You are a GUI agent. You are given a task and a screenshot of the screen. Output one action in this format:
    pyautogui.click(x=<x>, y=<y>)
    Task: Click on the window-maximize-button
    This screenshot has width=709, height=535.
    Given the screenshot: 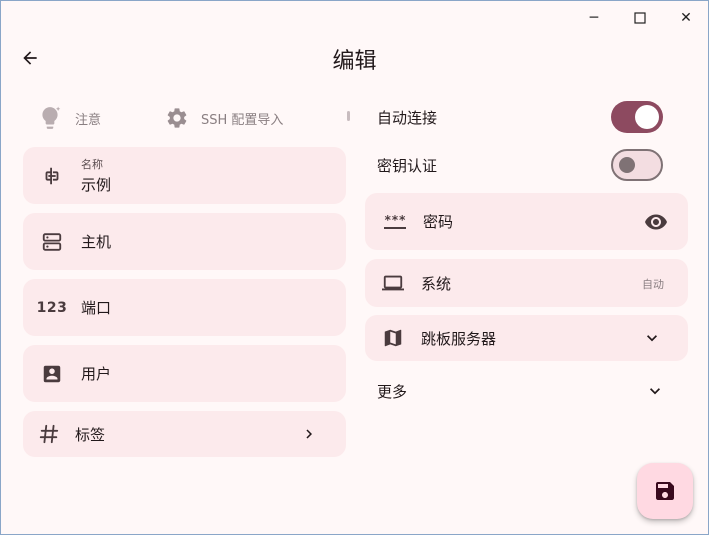 What is the action you would take?
    pyautogui.click(x=640, y=18)
    